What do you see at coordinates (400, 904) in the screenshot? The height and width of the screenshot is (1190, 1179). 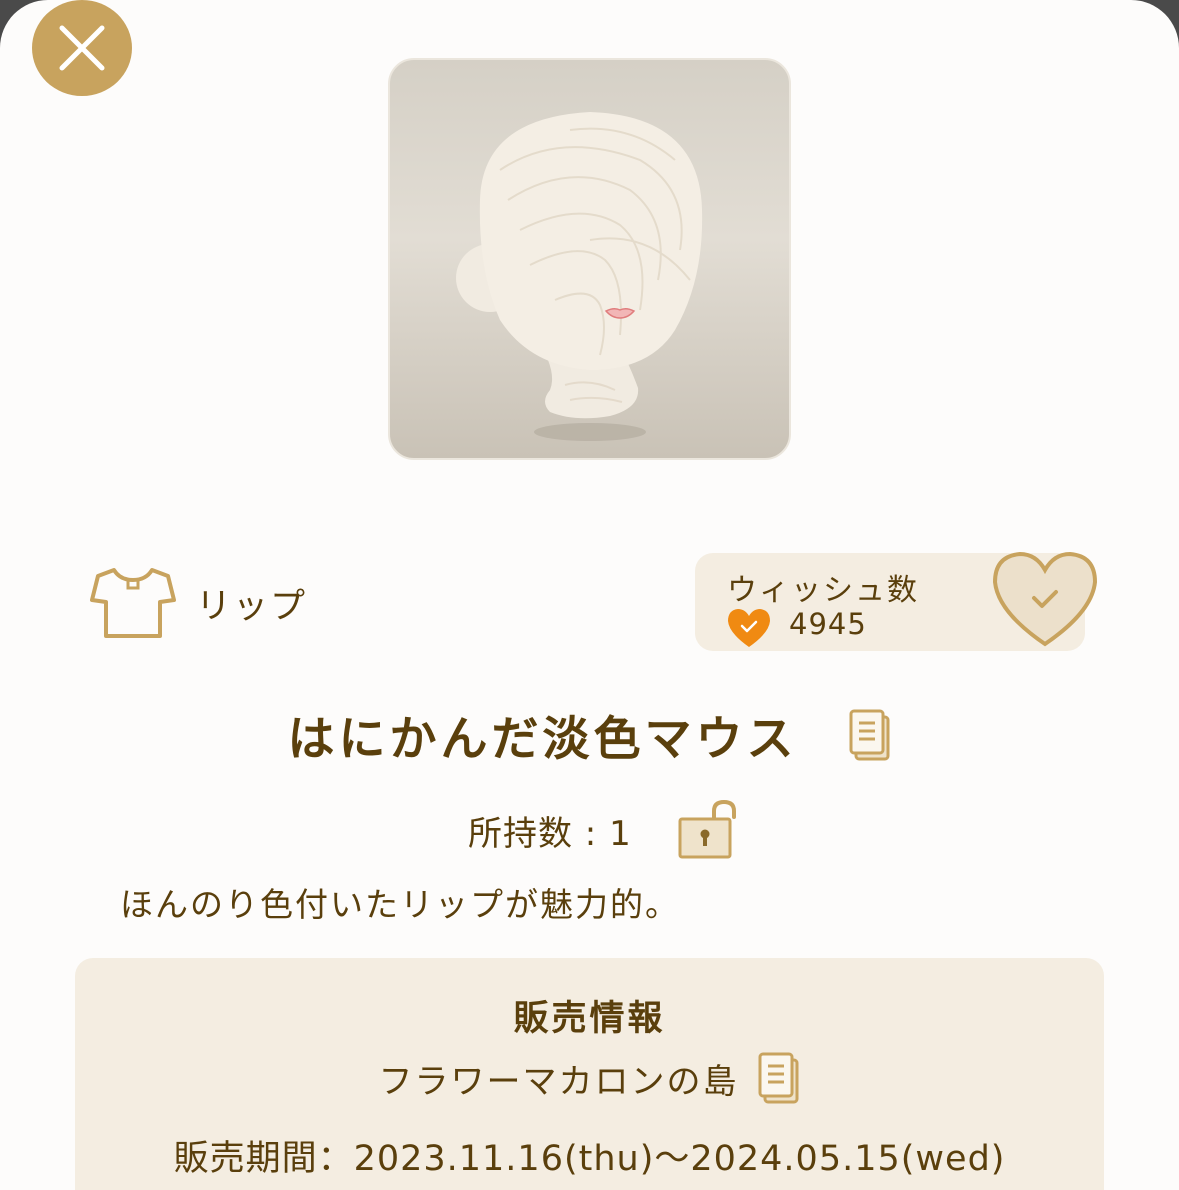 I see `item-description: ほんのり色付いたリップが魅力的。` at bounding box center [400, 904].